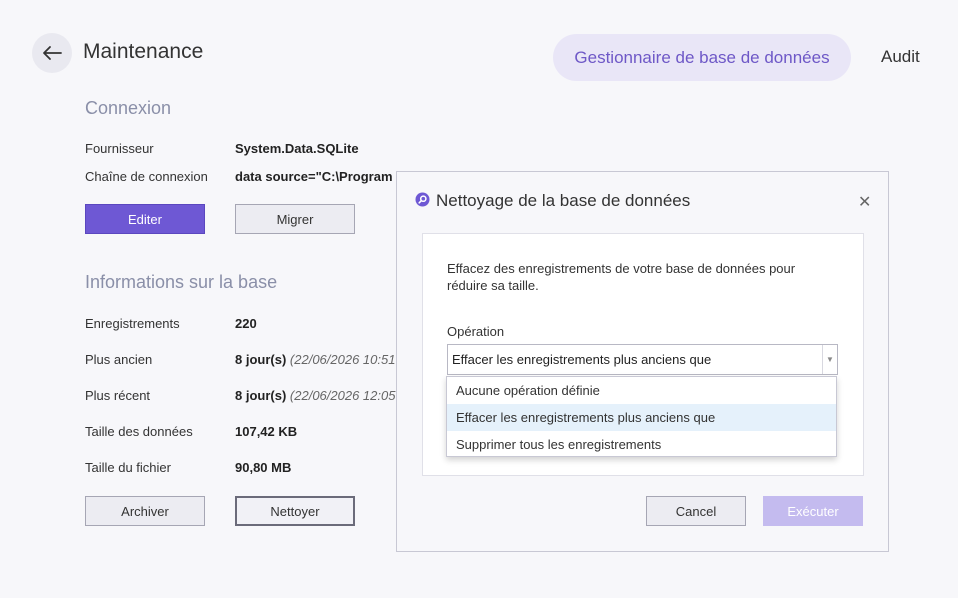  Describe the element at coordinates (119, 148) in the screenshot. I see `provider-label: Fournisseur` at that location.